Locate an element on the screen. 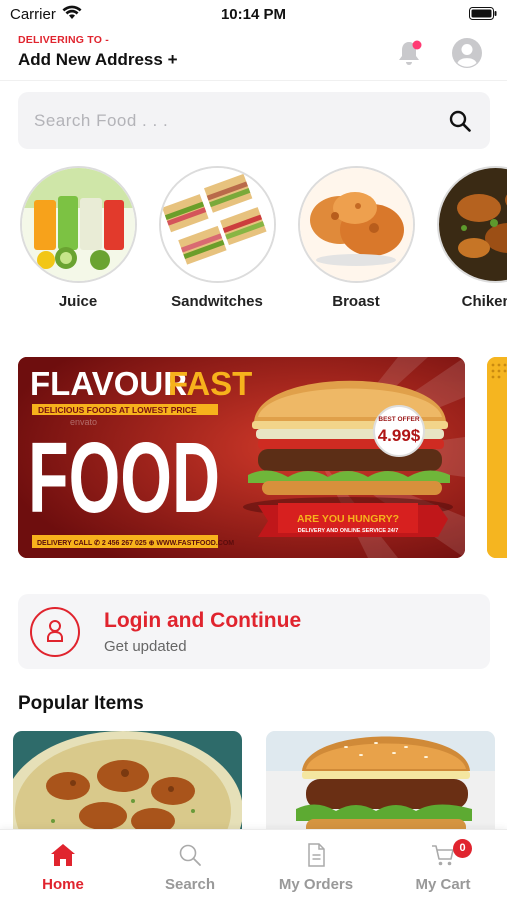 This screenshot has width=507, height=900. offer-label: BEST OFFER is located at coordinates (398, 419).